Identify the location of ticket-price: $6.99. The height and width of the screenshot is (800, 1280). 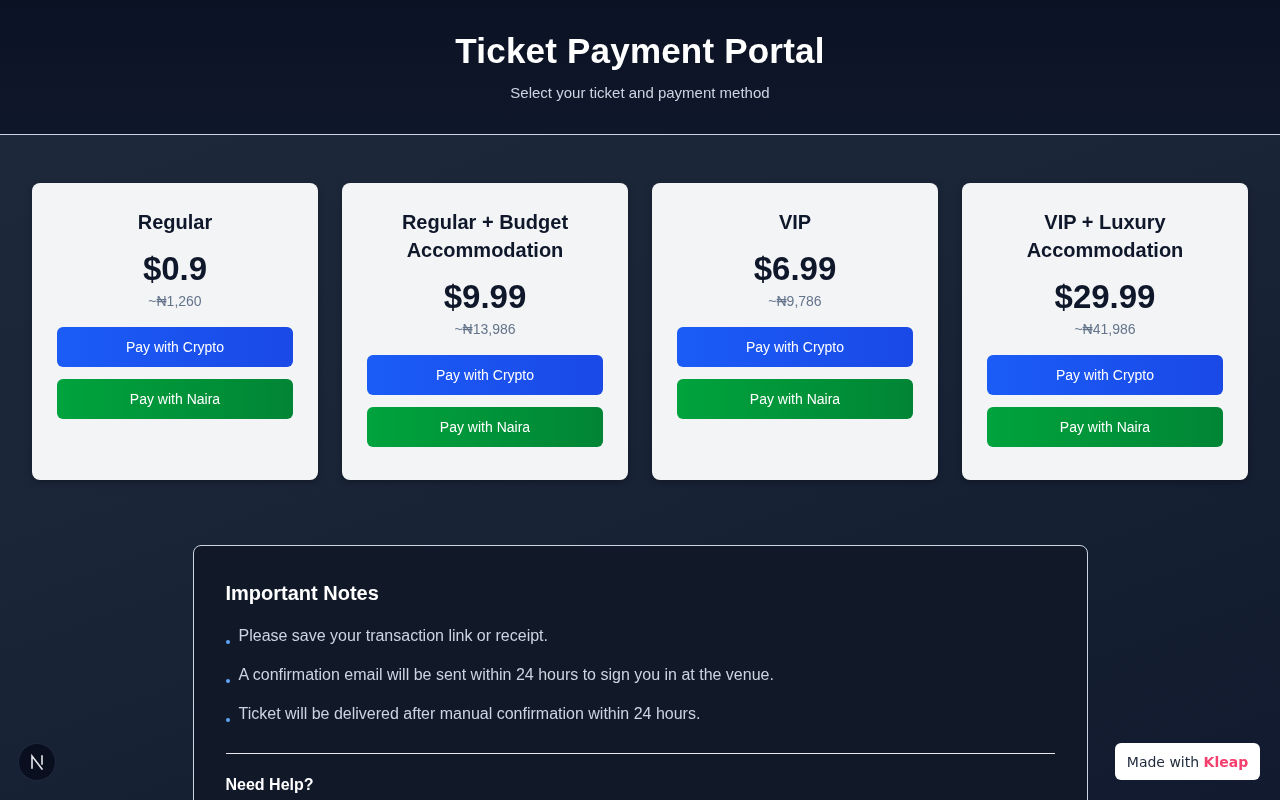
(795, 269).